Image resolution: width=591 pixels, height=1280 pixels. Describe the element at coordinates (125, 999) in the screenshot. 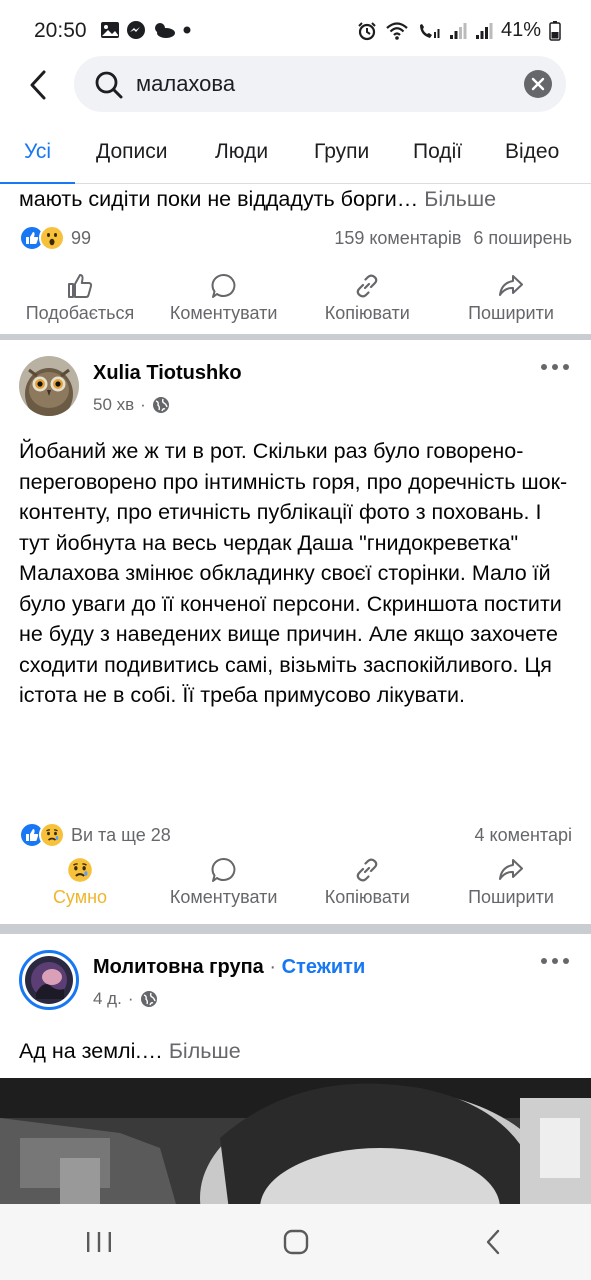

I see `post-meta: 4 д. ·` at that location.